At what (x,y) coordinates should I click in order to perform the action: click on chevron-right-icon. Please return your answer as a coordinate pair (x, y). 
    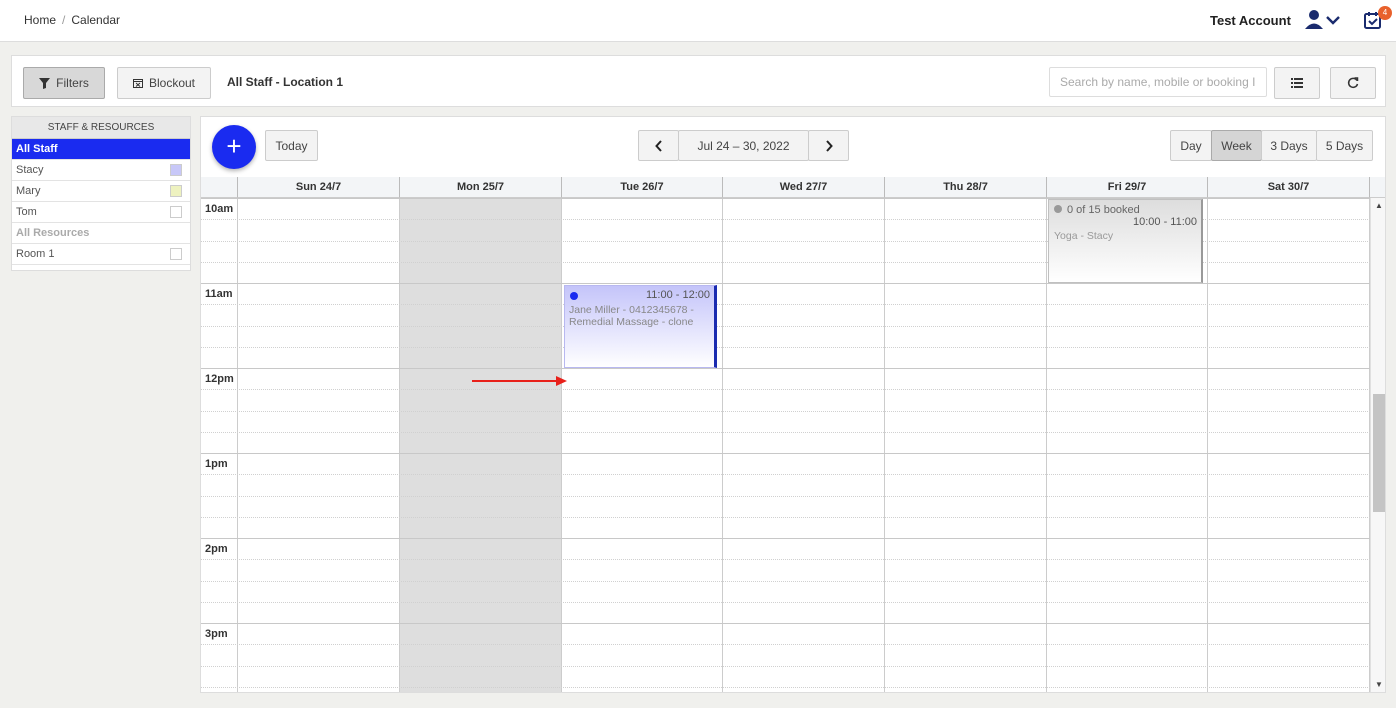
    Looking at the image, I should click on (829, 145).